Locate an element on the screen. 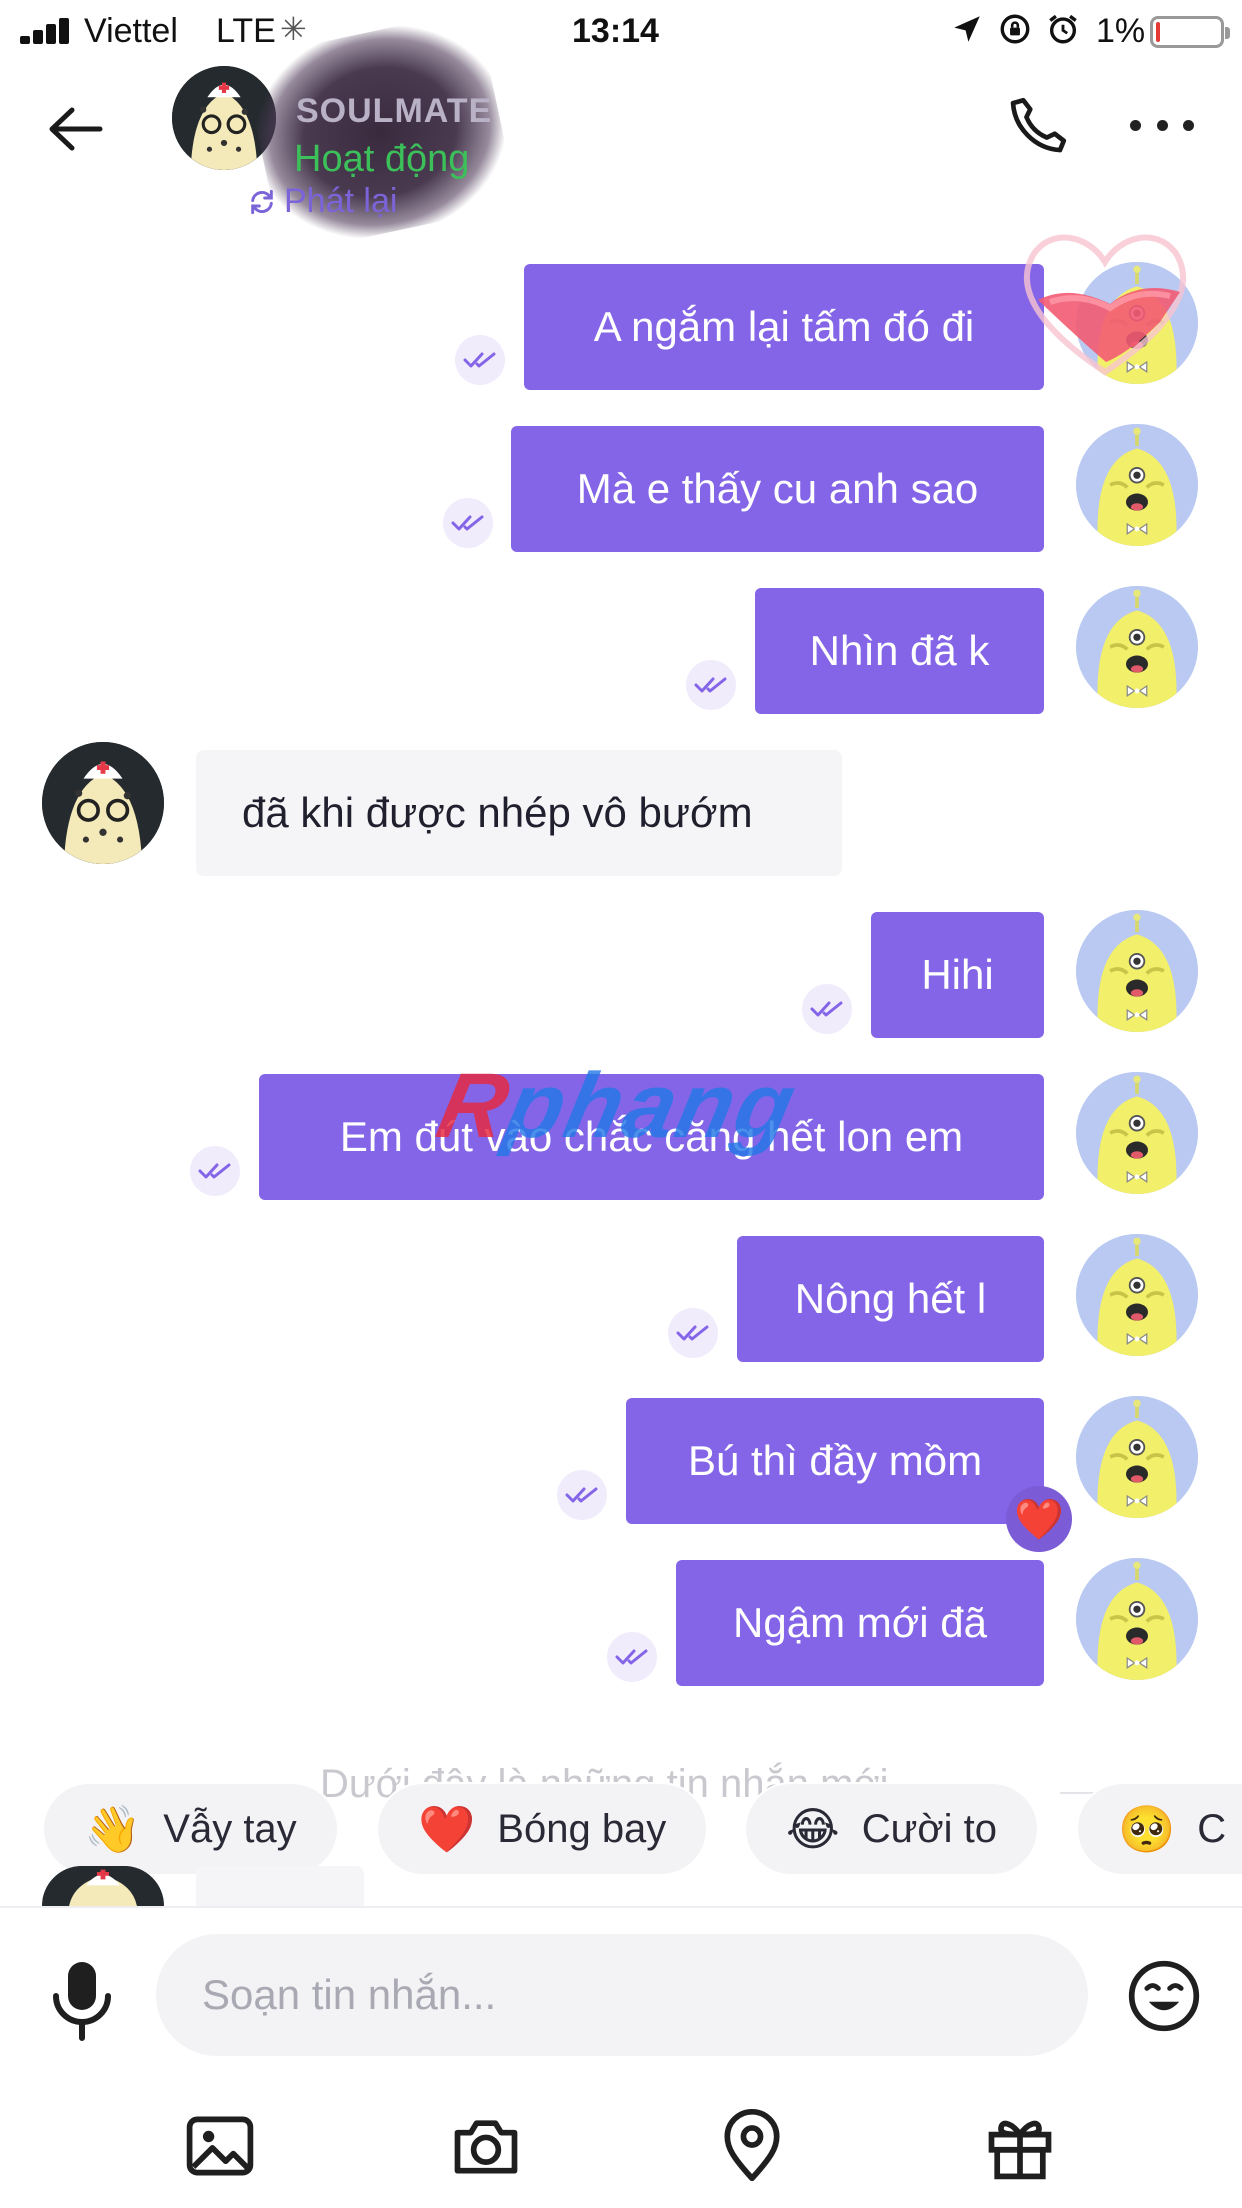 The height and width of the screenshot is (2208, 1242). heart-reaction-icon: ❤️ is located at coordinates (1039, 1519).